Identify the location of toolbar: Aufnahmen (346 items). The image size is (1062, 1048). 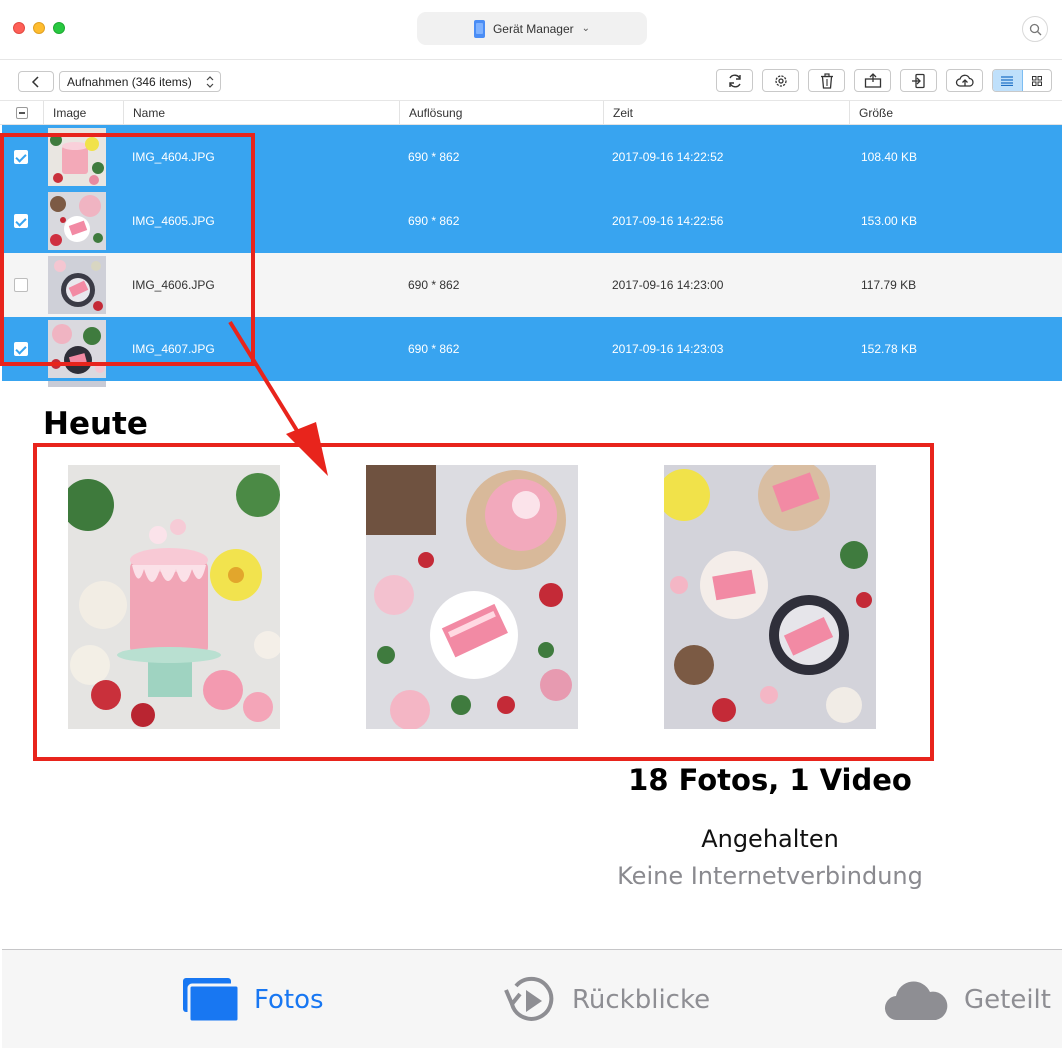
(531, 81).